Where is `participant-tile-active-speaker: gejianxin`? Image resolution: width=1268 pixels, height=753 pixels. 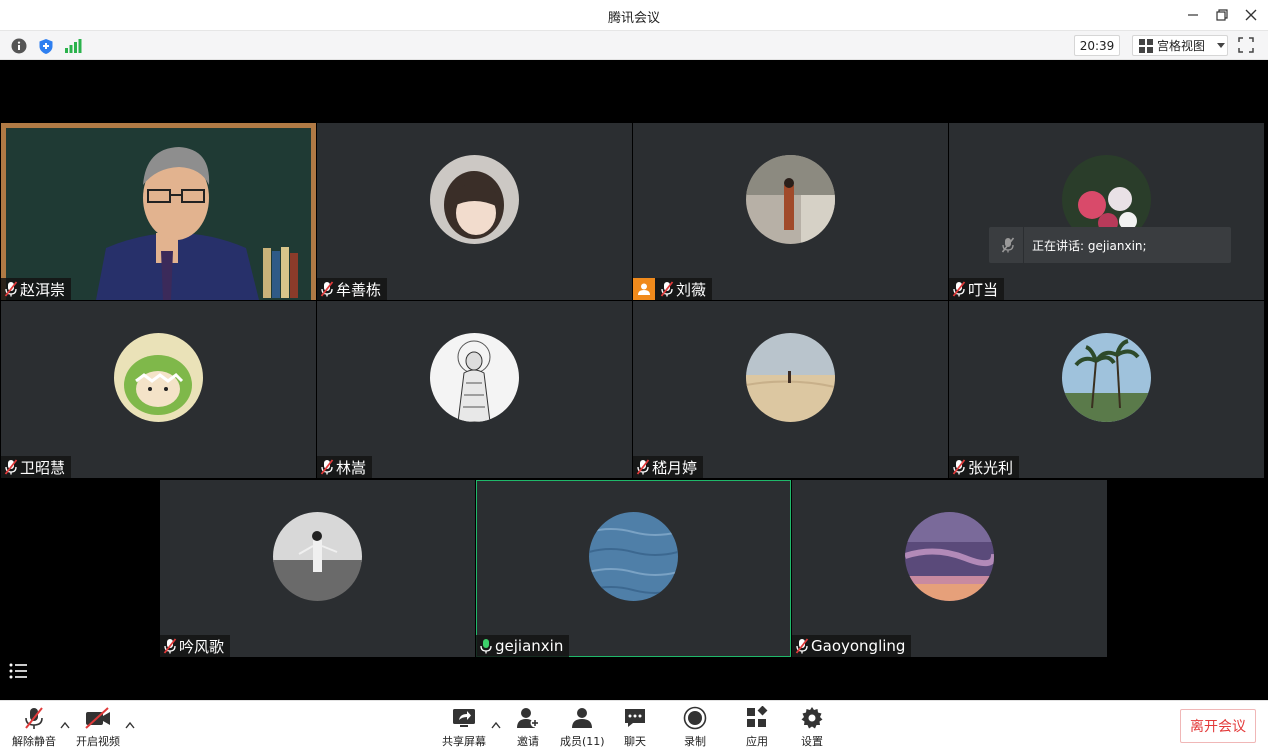
participant-tile-active-speaker: gejianxin is located at coordinates (633, 568).